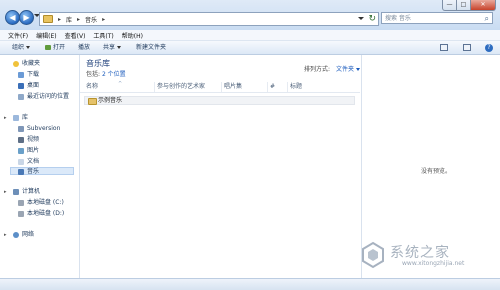 This screenshot has width=500, height=290. I want to click on new-folder-button: 新建文件夹, so click(151, 47).